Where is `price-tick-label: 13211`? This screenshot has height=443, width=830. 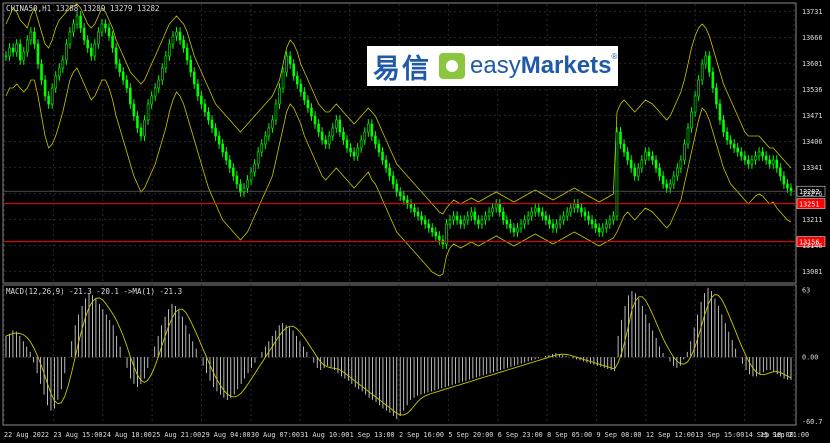 price-tick-label: 13211 is located at coordinates (812, 220).